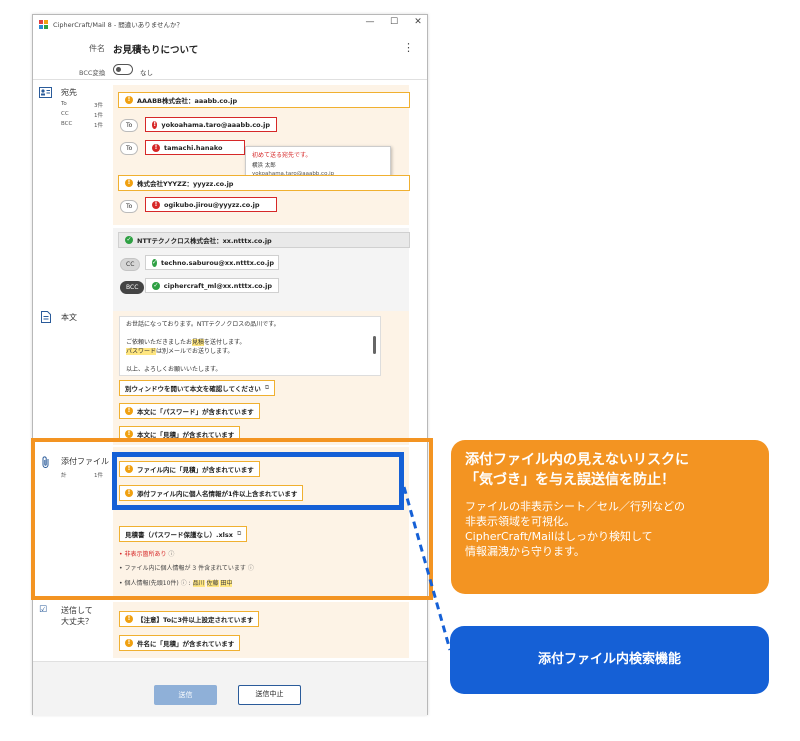  Describe the element at coordinates (189, 411) in the screenshot. I see `body-warning: ! 本文に「パスワード」が含まれています` at that location.